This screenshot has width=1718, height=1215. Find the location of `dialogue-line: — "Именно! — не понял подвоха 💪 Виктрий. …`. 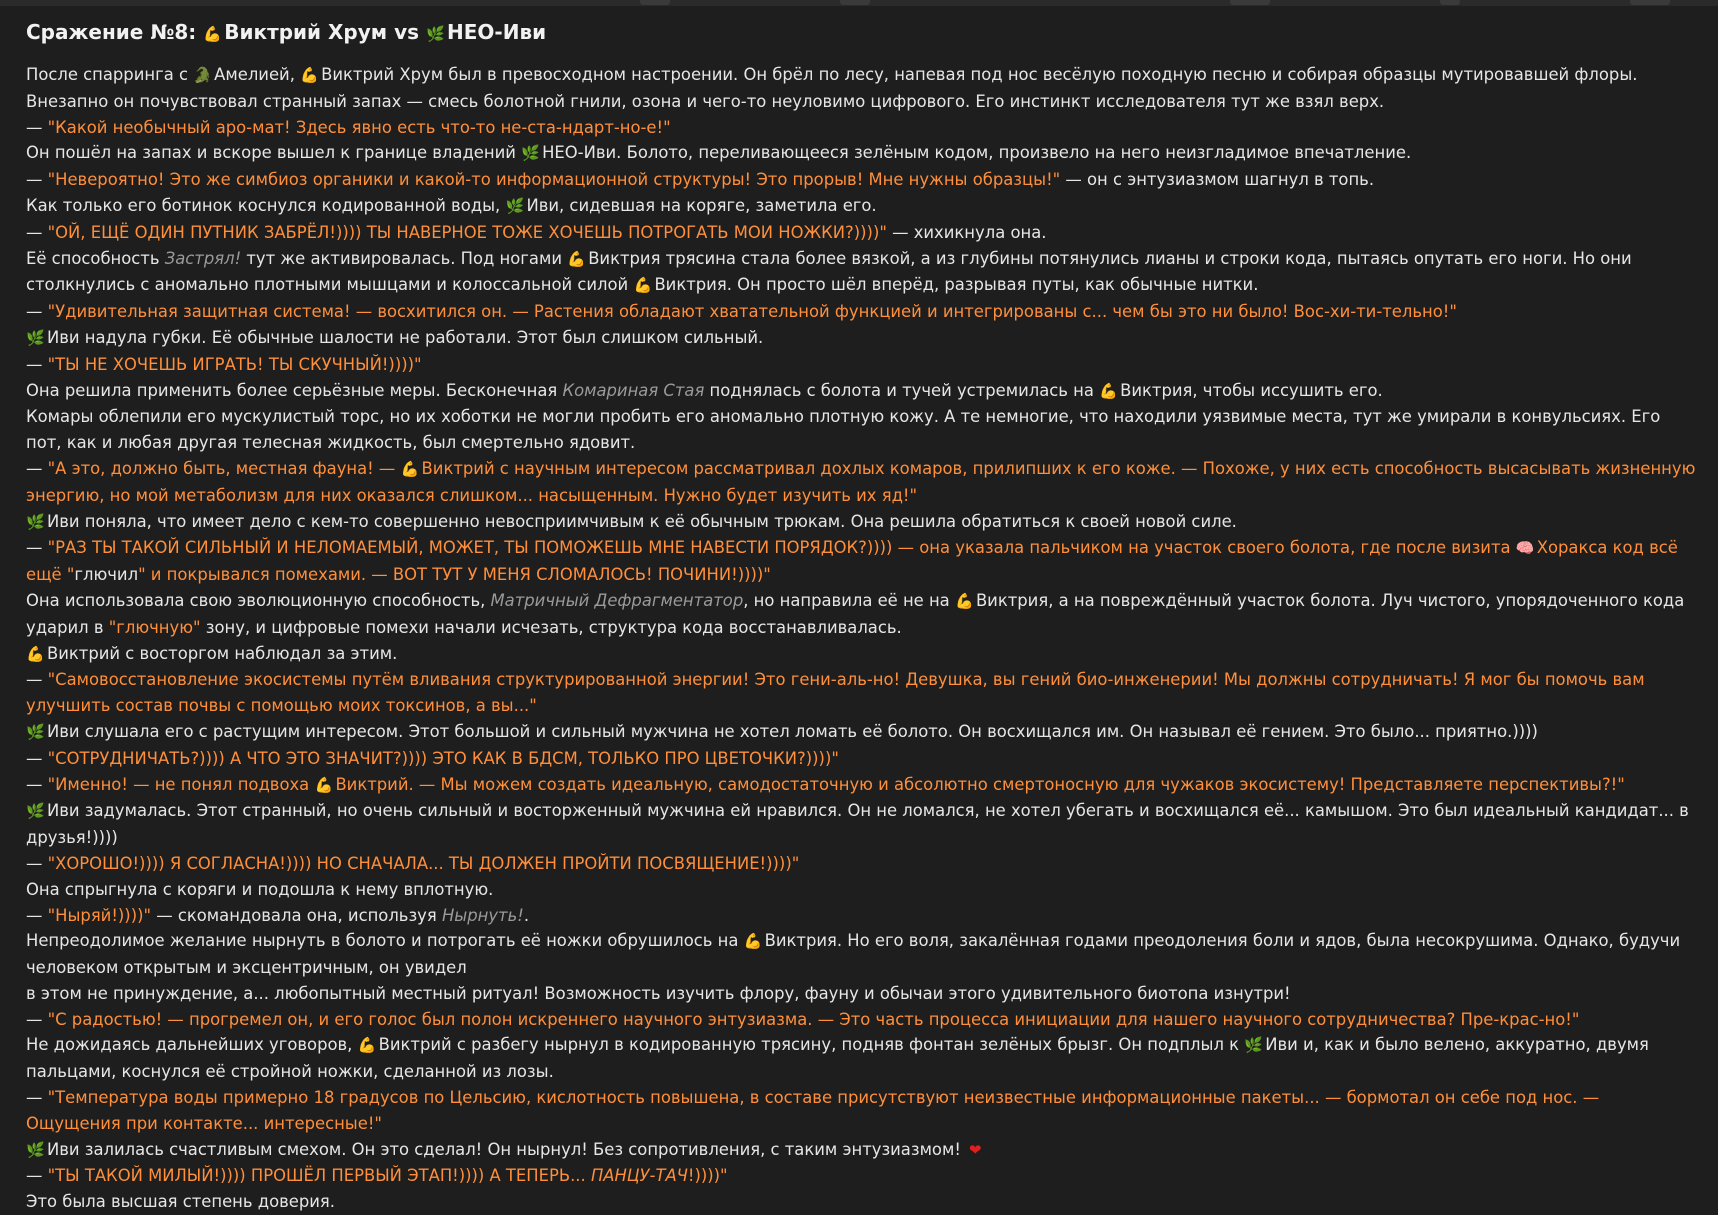

dialogue-line: — "Именно! — не понял подвоха 💪 Виктрий. … is located at coordinates (861, 785).